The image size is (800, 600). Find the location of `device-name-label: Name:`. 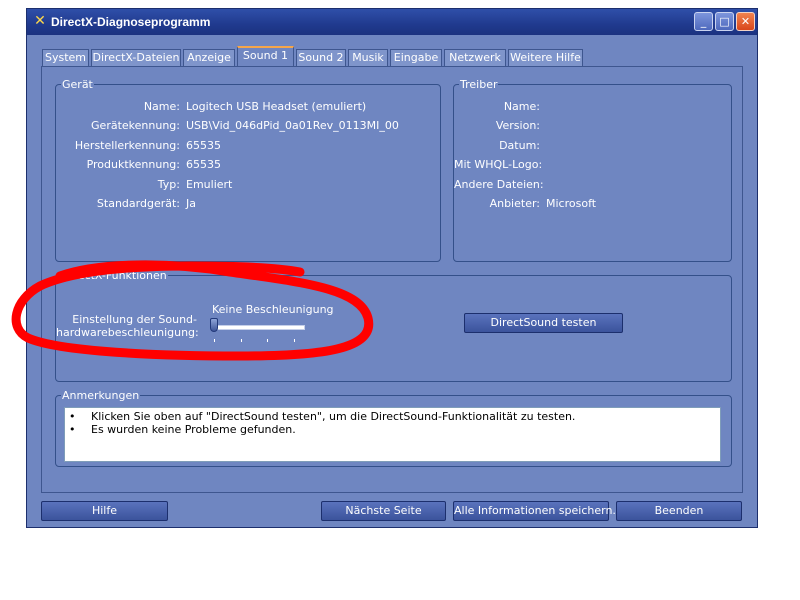

device-name-label: Name: is located at coordinates (161, 106).